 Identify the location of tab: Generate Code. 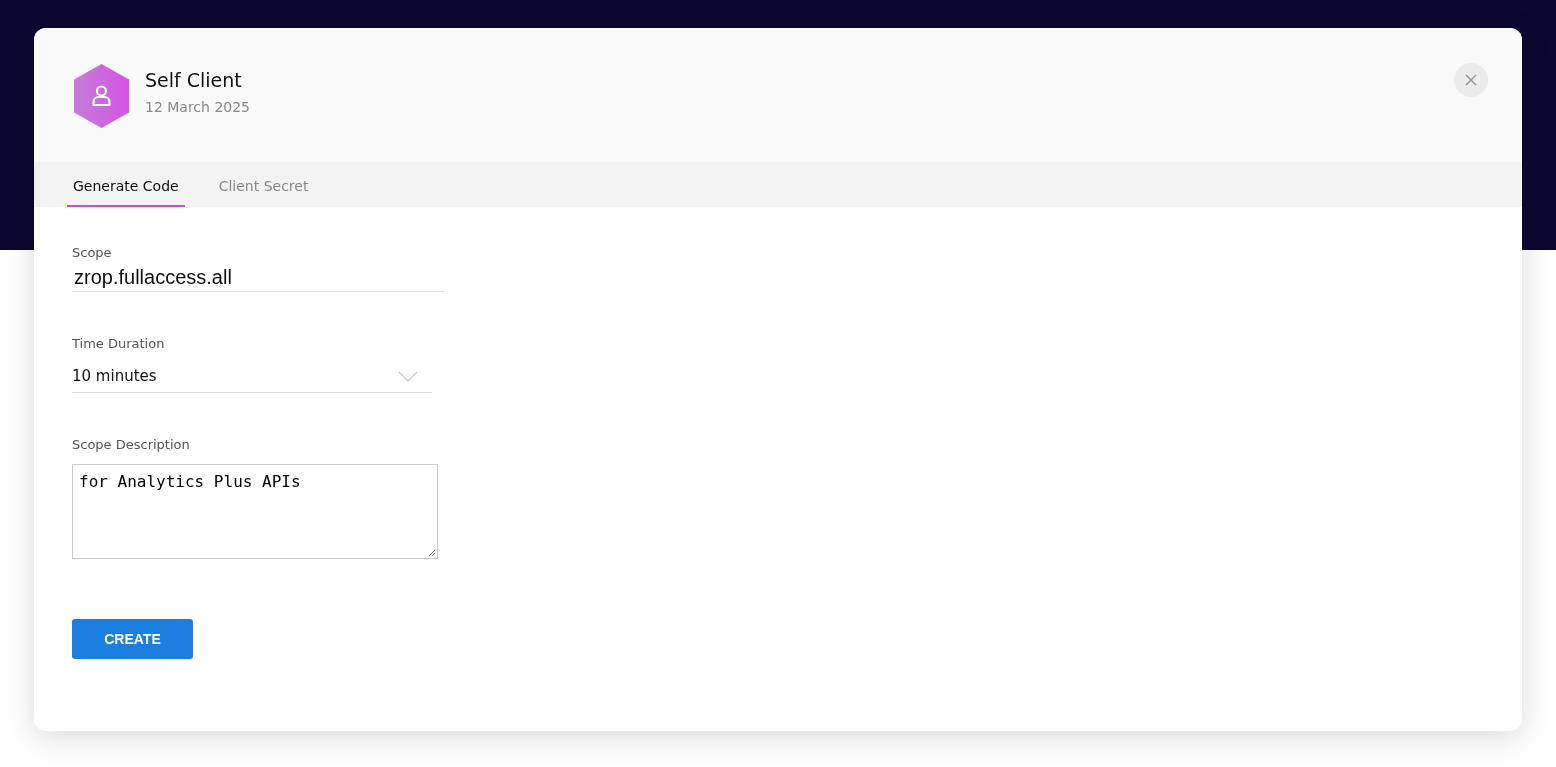
(126, 184).